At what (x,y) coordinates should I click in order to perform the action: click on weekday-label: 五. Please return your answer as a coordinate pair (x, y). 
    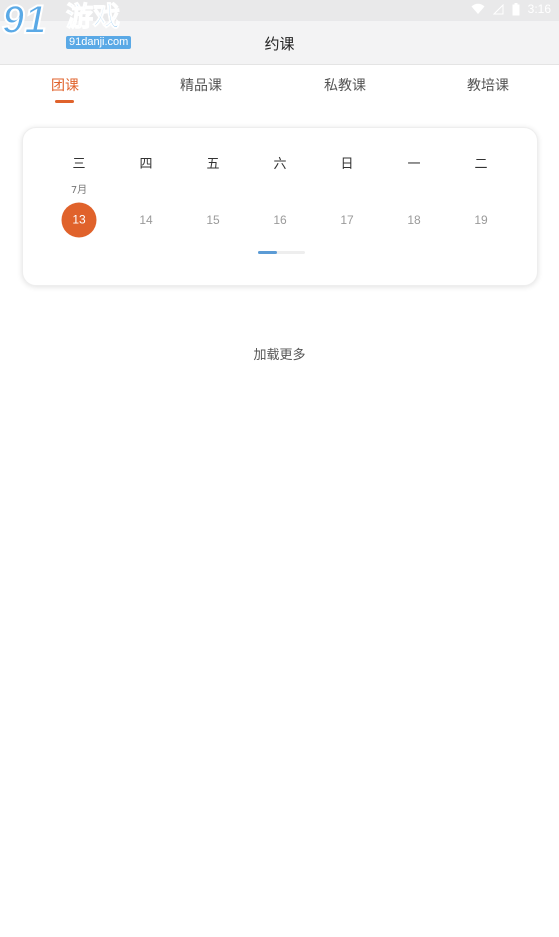
    Looking at the image, I should click on (213, 164).